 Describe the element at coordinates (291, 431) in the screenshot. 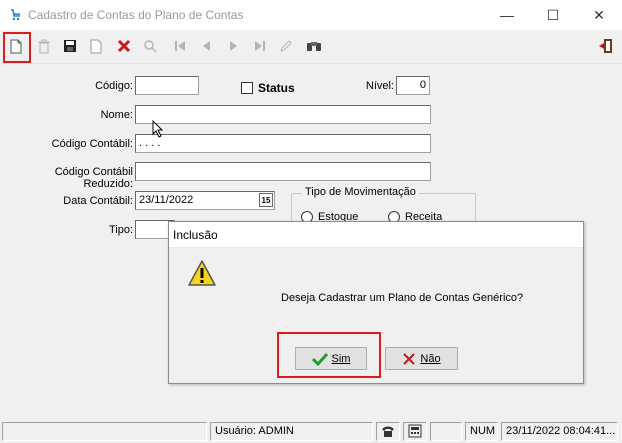

I see `status-user: Usuário: ADMIN` at that location.